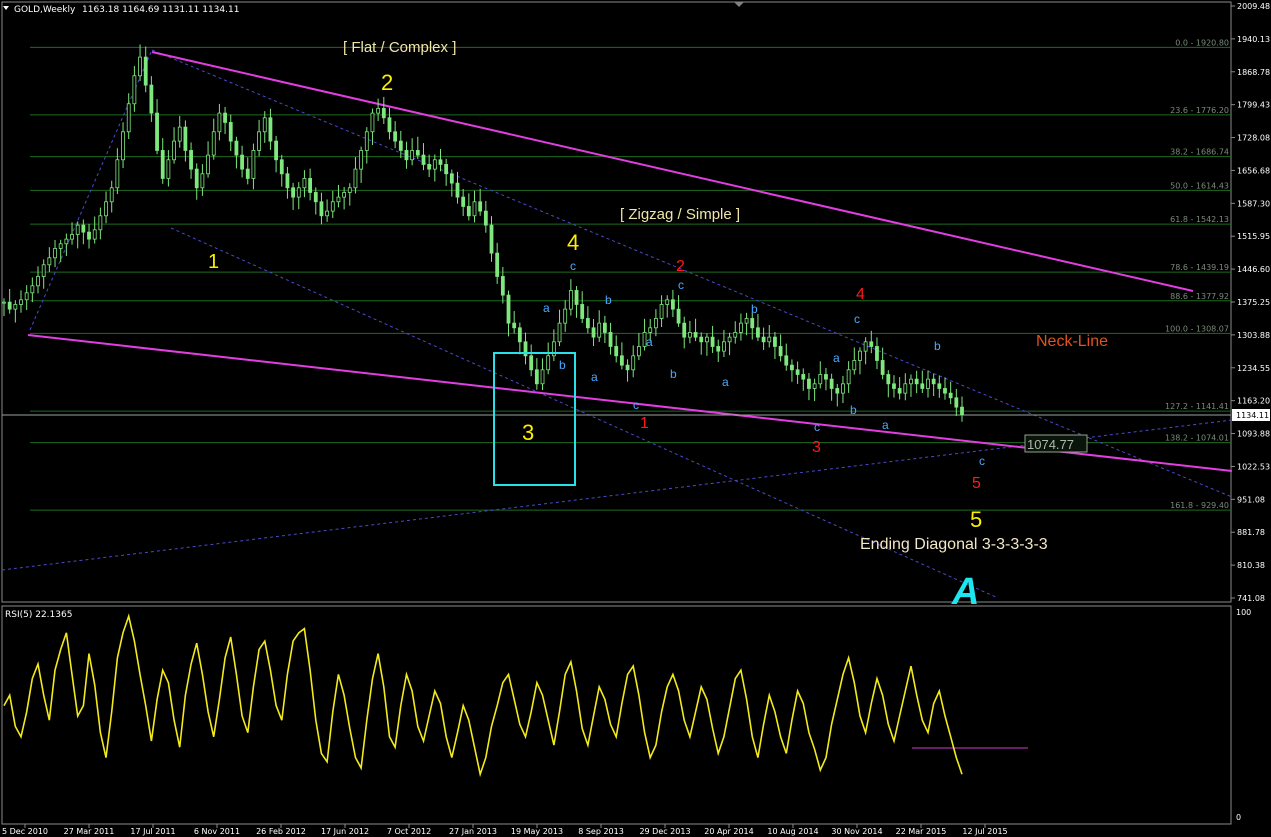 The width and height of the screenshot is (1271, 837). What do you see at coordinates (1253, 401) in the screenshot?
I see `price-tick-label: 1163.20` at bounding box center [1253, 401].